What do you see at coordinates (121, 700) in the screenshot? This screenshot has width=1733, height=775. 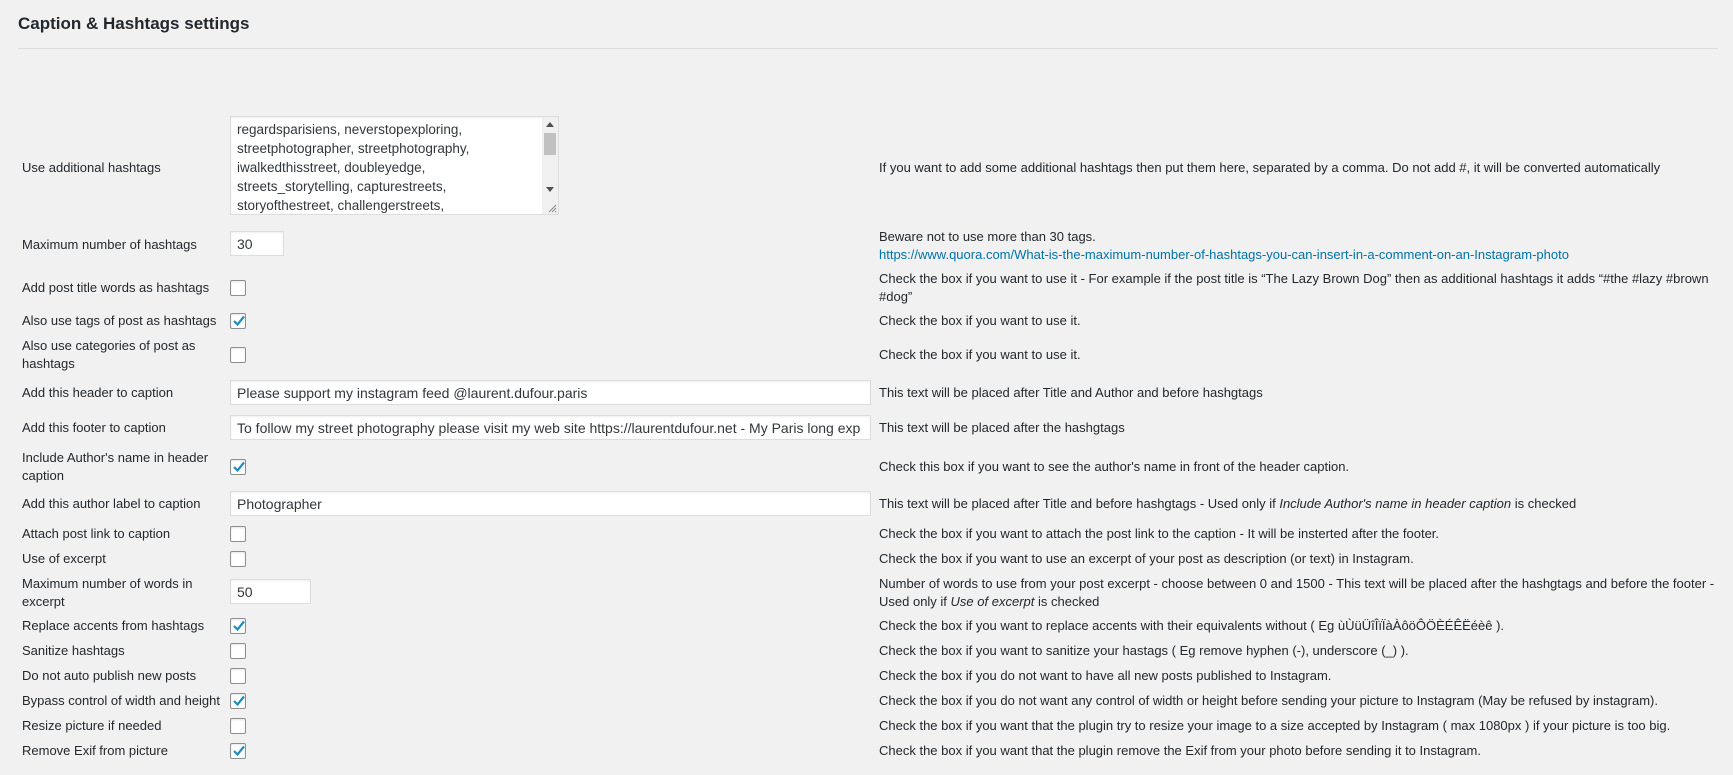 I see `bypass-control-label: Bypass control of width and height` at bounding box center [121, 700].